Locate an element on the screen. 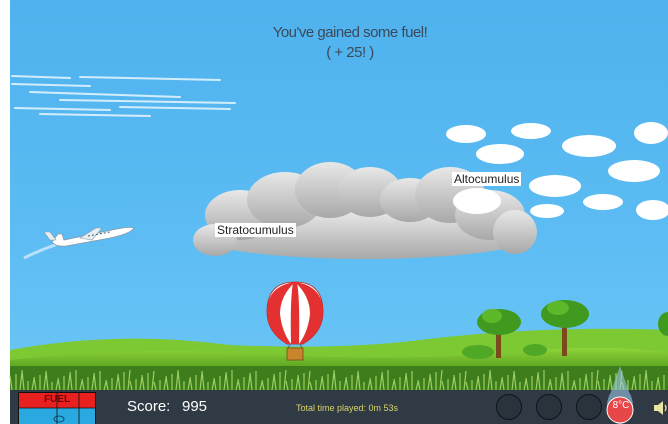  thermometer-drop-icon is located at coordinates (620, 395).